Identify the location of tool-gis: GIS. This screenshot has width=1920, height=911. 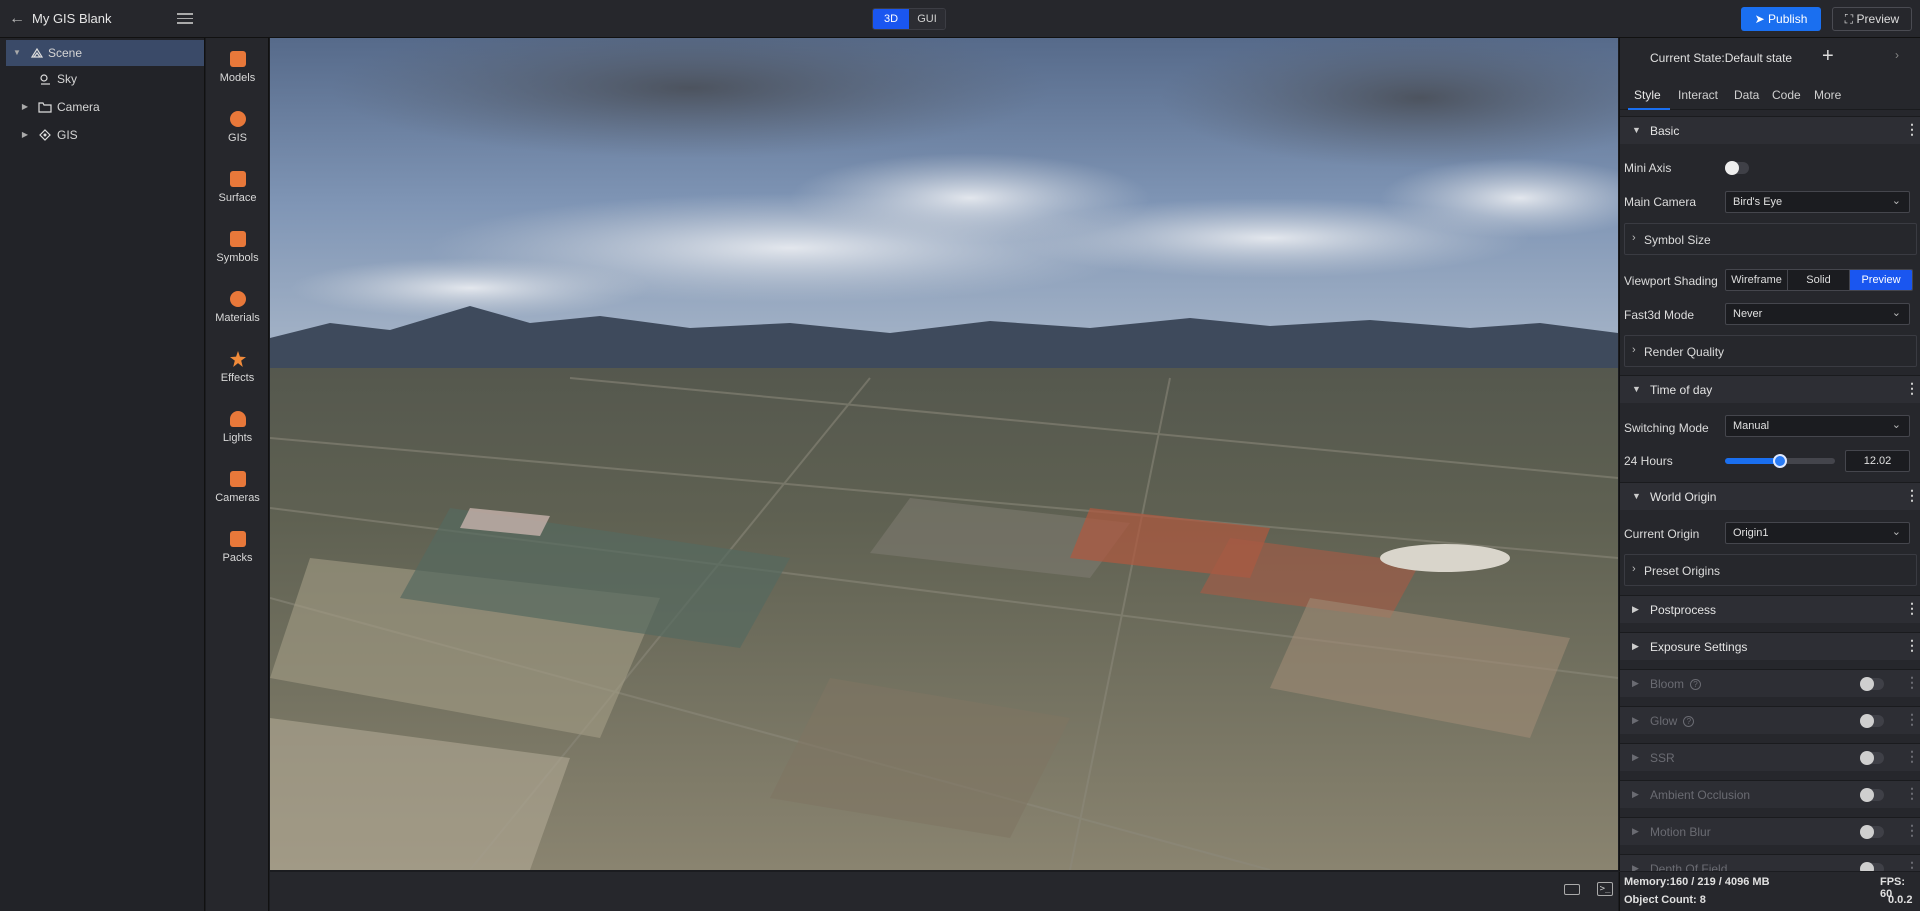
(237, 136).